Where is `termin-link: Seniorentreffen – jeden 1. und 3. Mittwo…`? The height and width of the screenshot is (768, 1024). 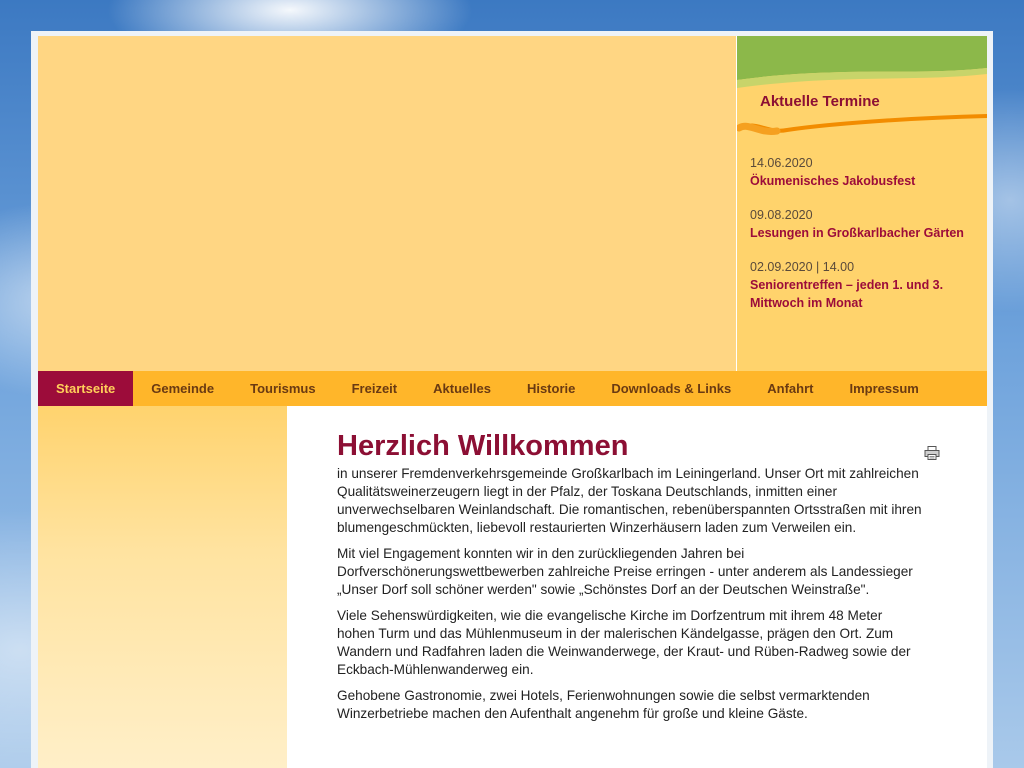 termin-link: Seniorentreffen – jeden 1. und 3. Mittwo… is located at coordinates (865, 294).